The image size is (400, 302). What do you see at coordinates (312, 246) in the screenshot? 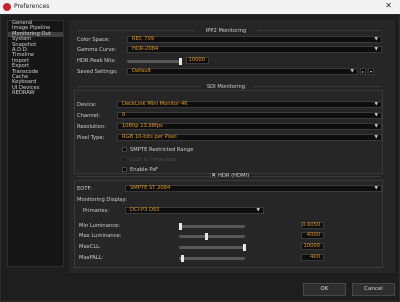
I see `maxcll-value: 10000` at bounding box center [312, 246].